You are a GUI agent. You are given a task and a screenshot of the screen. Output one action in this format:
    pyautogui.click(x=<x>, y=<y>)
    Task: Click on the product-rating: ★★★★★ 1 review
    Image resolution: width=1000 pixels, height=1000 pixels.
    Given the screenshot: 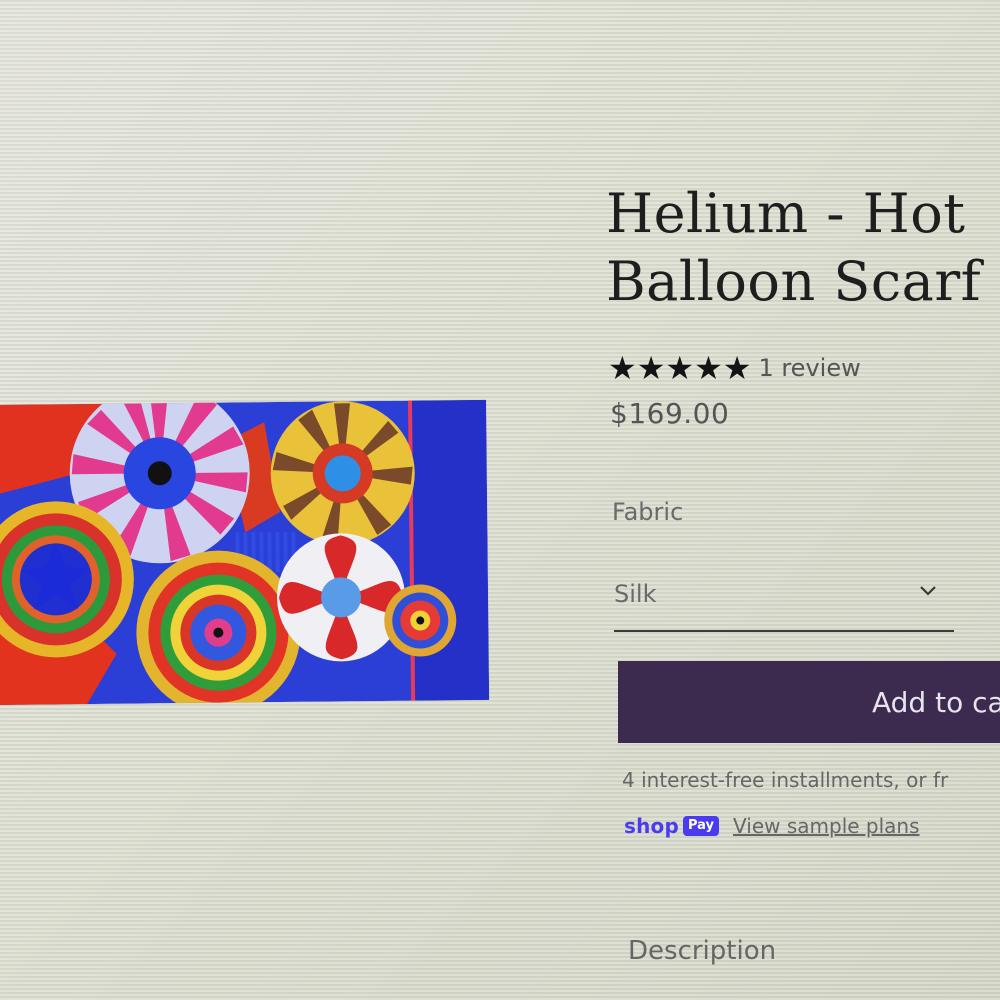 What is the action you would take?
    pyautogui.click(x=734, y=368)
    